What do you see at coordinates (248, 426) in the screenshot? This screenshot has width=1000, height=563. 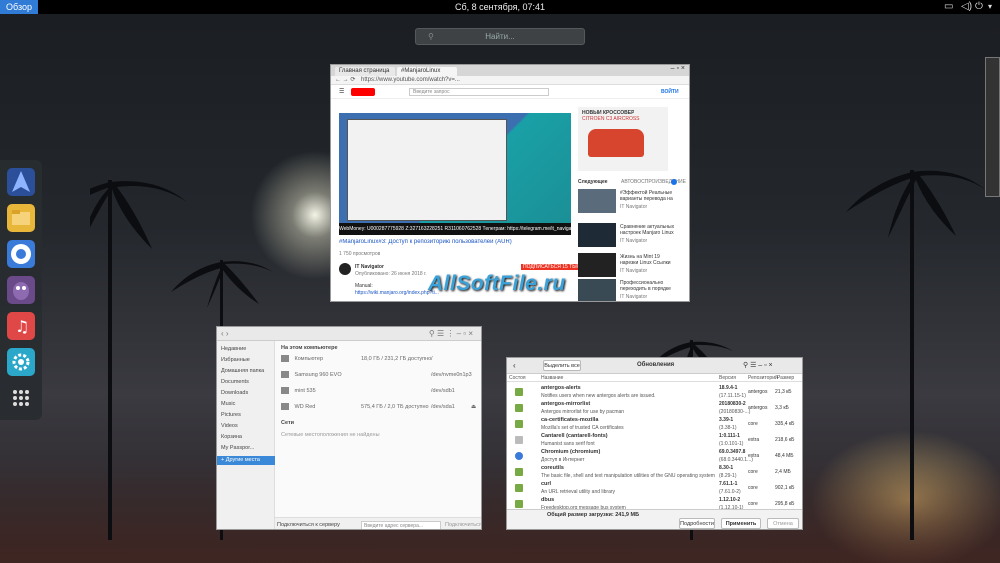 I see `sidebar-item-videos: Videos` at bounding box center [248, 426].